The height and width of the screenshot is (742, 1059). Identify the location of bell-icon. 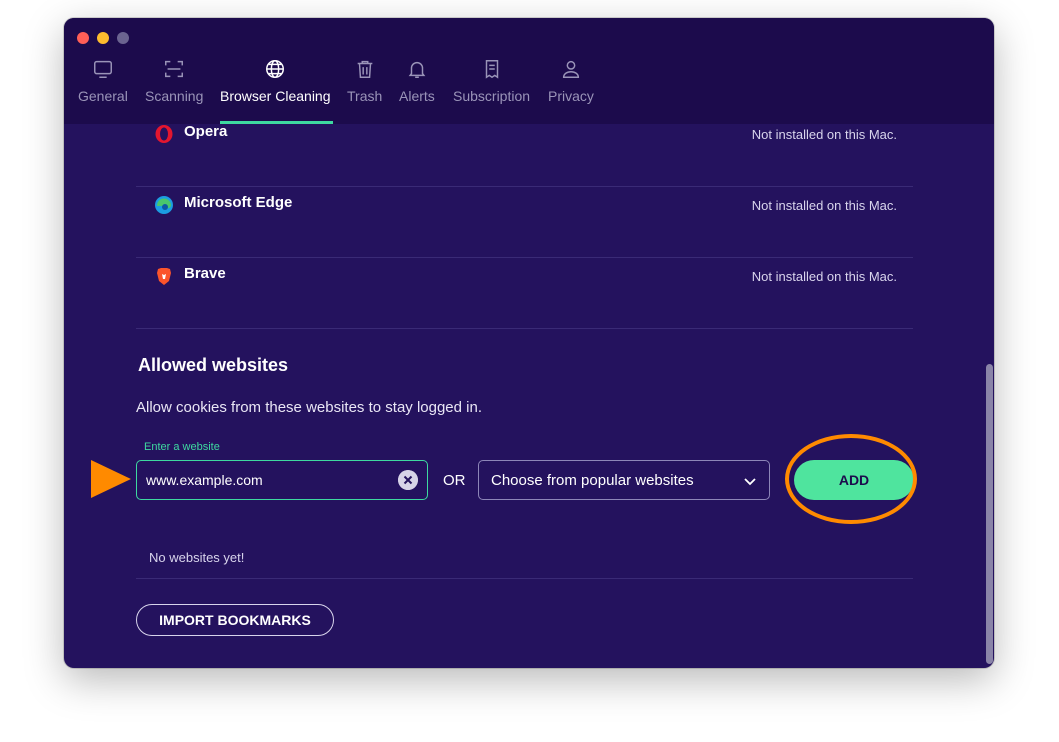
(417, 69).